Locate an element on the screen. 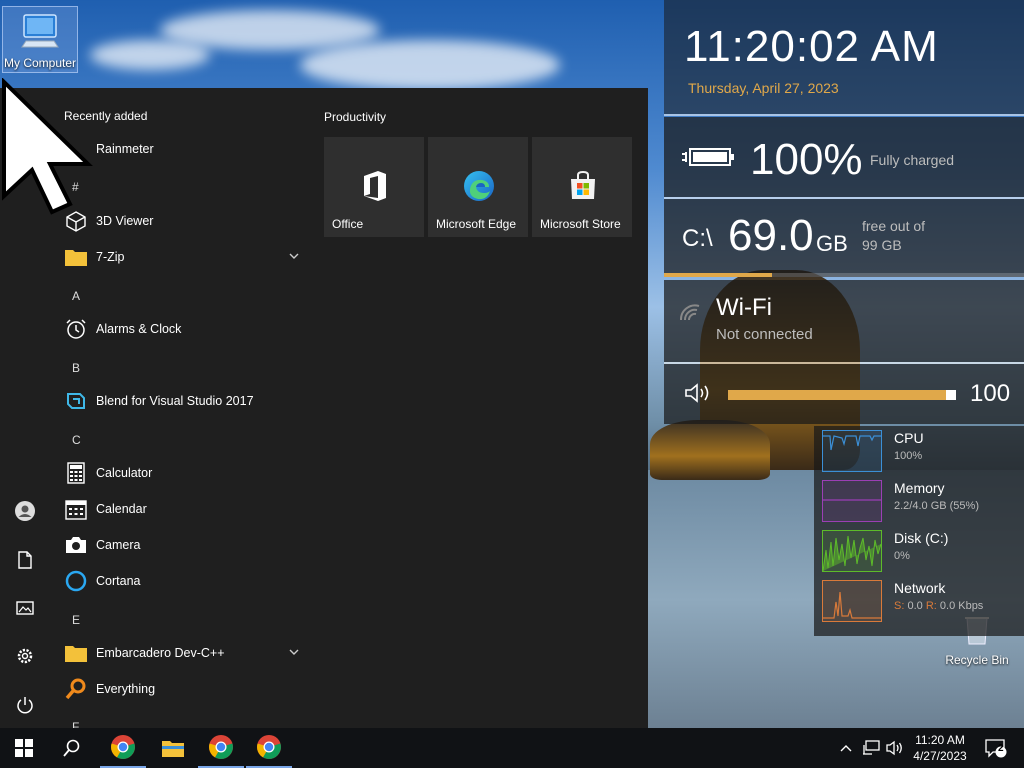 The width and height of the screenshot is (1024, 768). settings-button is located at coordinates (25, 656).